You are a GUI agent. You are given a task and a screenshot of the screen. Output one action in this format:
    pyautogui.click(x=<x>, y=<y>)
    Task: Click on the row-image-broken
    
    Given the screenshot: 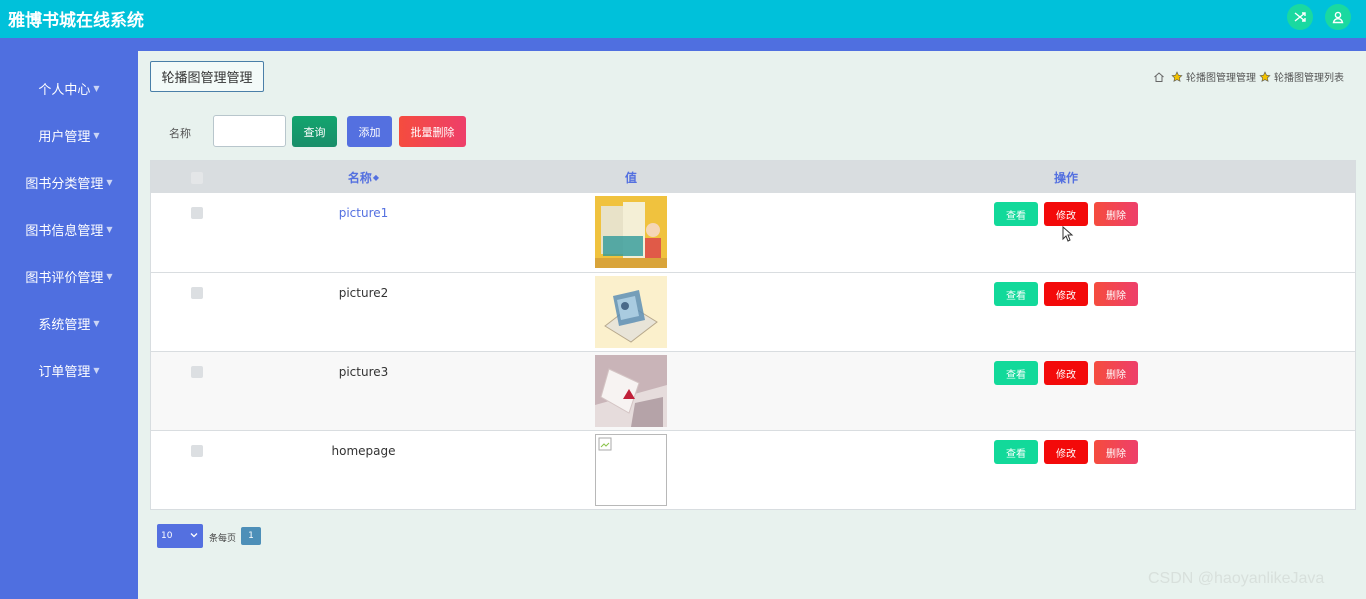 What is the action you would take?
    pyautogui.click(x=631, y=470)
    